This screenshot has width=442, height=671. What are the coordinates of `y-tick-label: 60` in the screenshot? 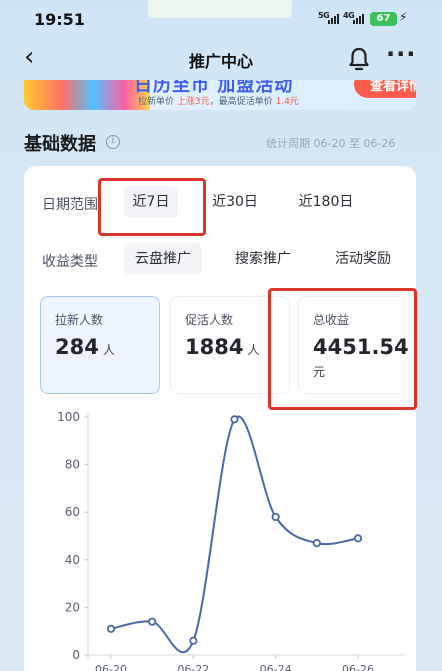 It's located at (72, 512).